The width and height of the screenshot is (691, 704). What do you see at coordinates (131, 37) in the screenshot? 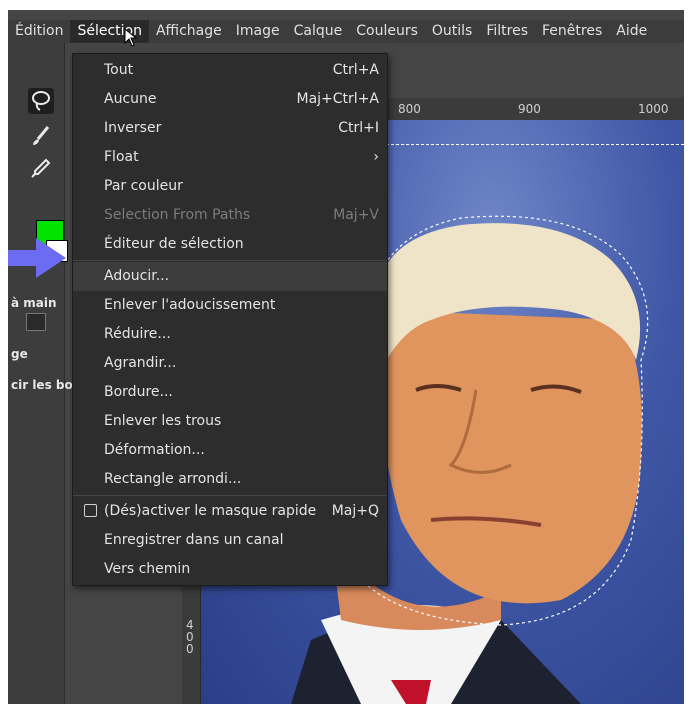
I see `mouse-cursor-icon` at bounding box center [131, 37].